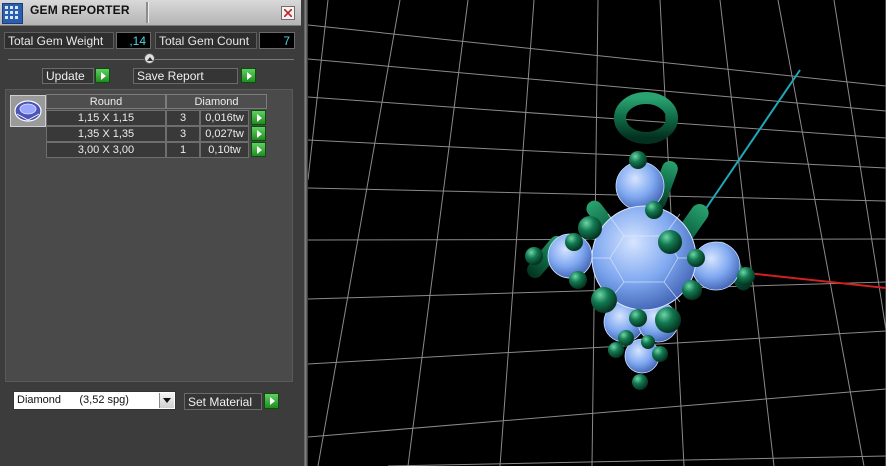 This screenshot has width=886, height=466. I want to click on title-separator, so click(147, 12).